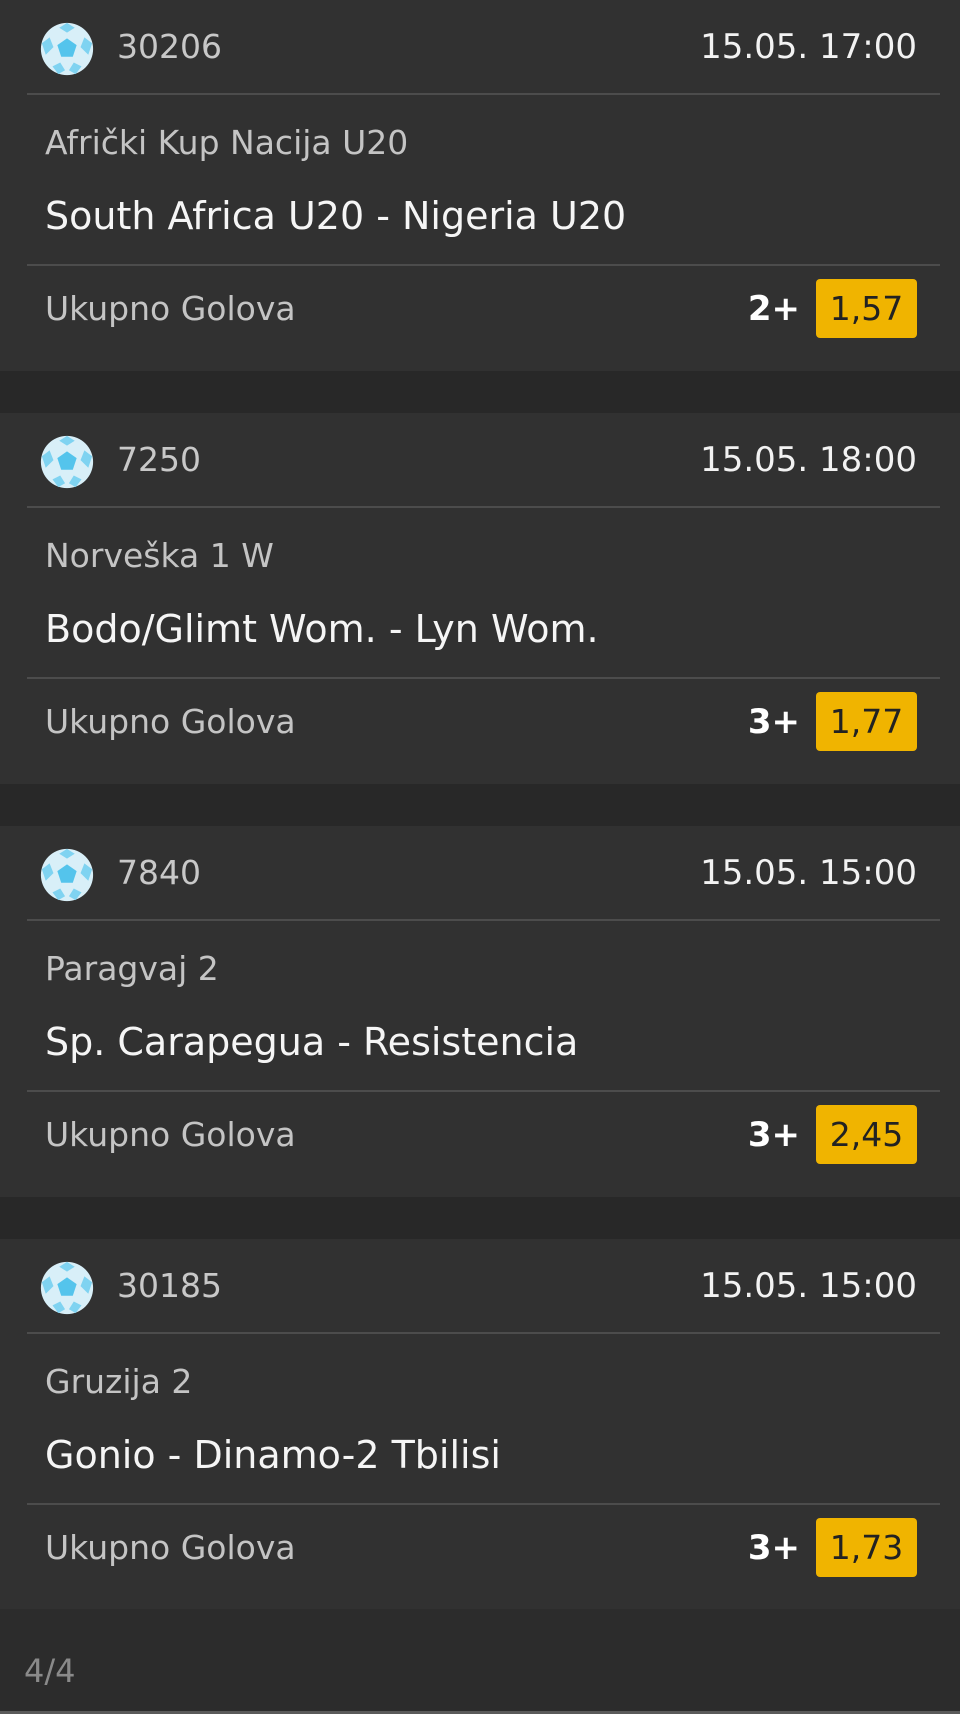 The width and height of the screenshot is (960, 1714). What do you see at coordinates (866, 1547) in the screenshot?
I see `odds-badge: 1,73` at bounding box center [866, 1547].